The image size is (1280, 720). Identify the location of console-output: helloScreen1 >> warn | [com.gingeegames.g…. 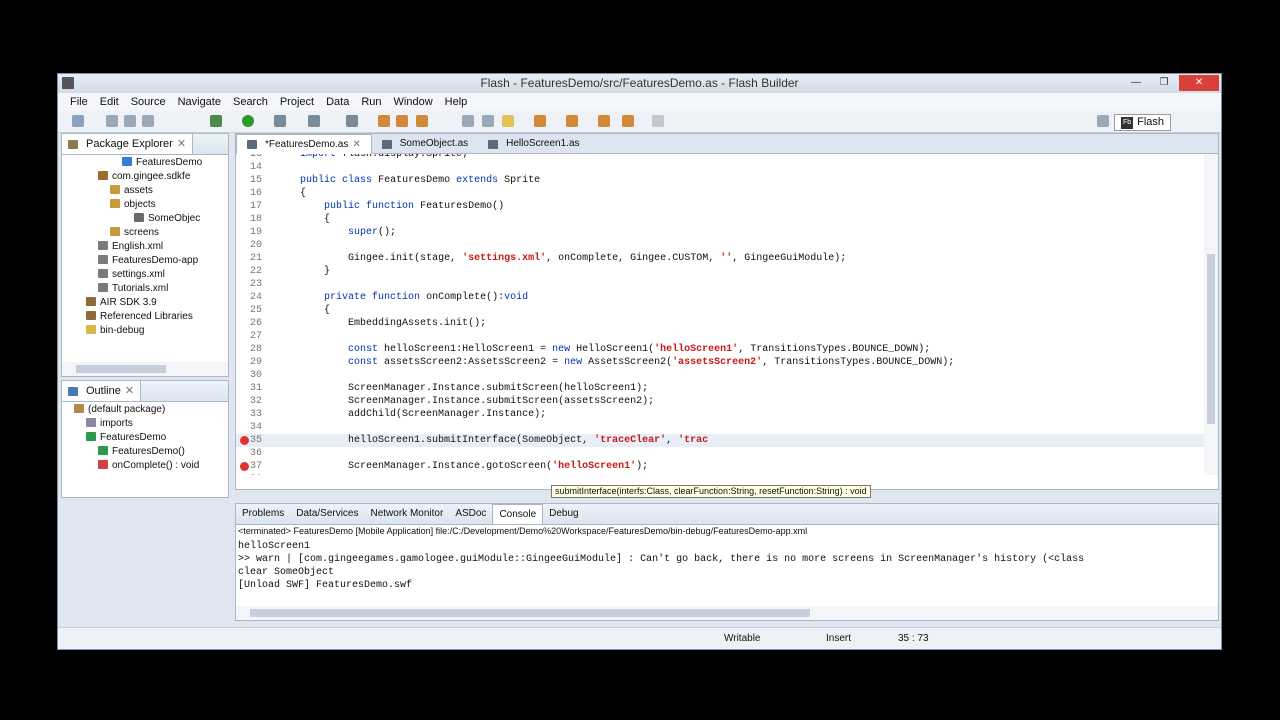
(721, 566).